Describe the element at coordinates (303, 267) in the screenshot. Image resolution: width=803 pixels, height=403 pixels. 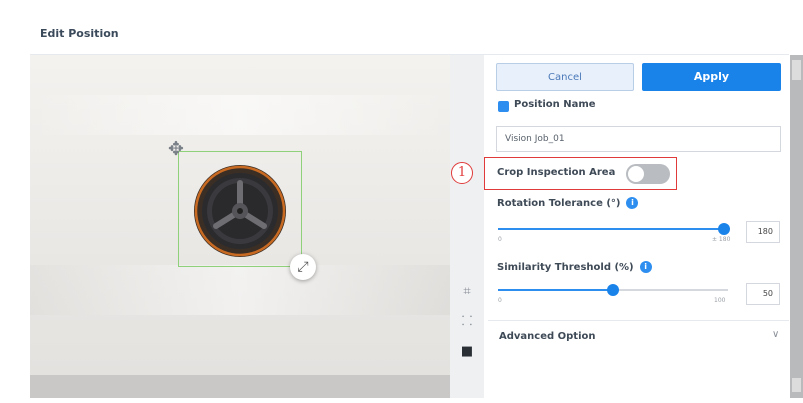
I see `resize-icon: ⤢` at that location.